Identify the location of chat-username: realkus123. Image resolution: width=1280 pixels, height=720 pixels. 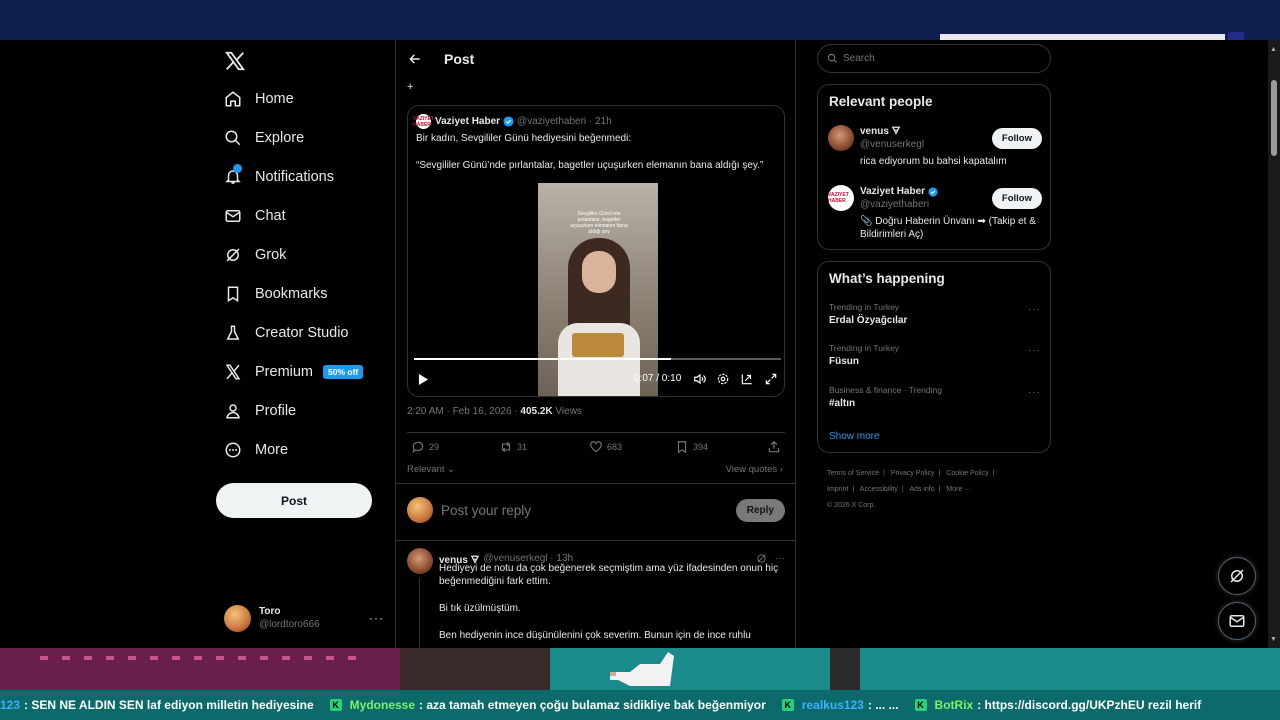
(832, 705).